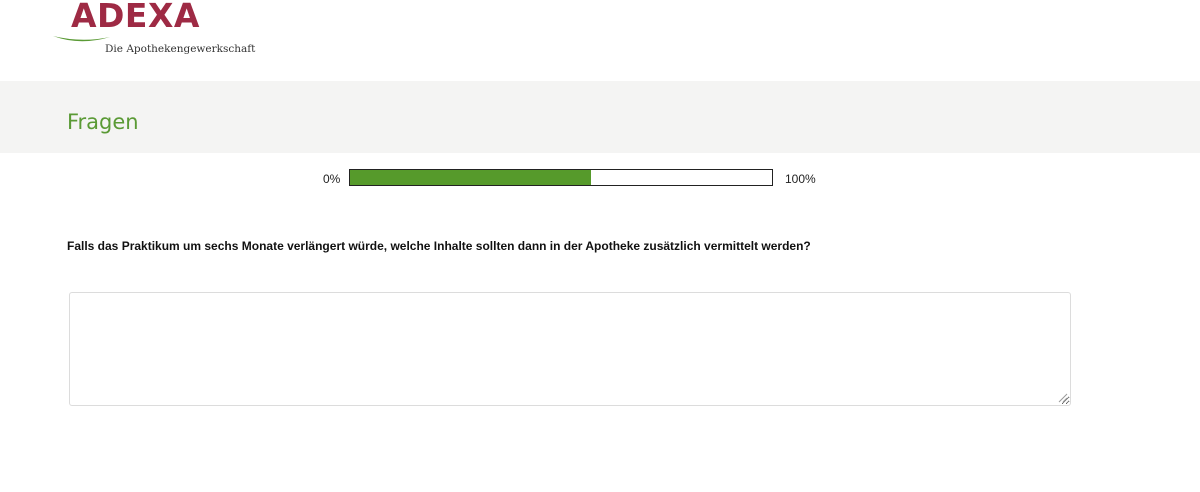 The height and width of the screenshot is (492, 1200). What do you see at coordinates (800, 179) in the screenshot?
I see `progress-end-label: 100%` at bounding box center [800, 179].